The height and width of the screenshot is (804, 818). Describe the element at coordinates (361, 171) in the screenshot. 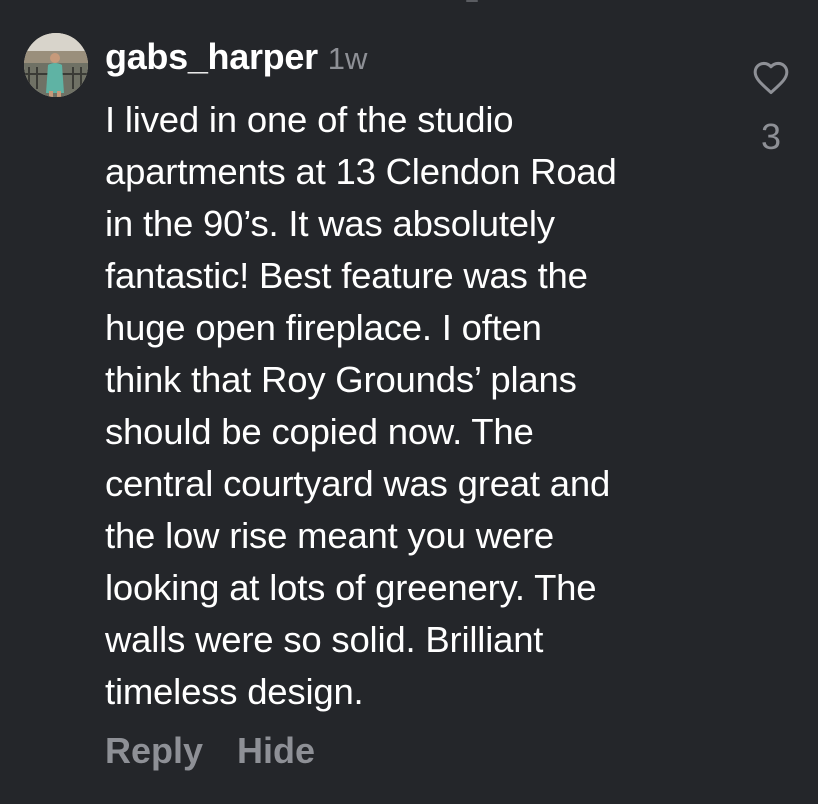

I see `comment-text-line: apartments at 13 Clendon Road` at that location.